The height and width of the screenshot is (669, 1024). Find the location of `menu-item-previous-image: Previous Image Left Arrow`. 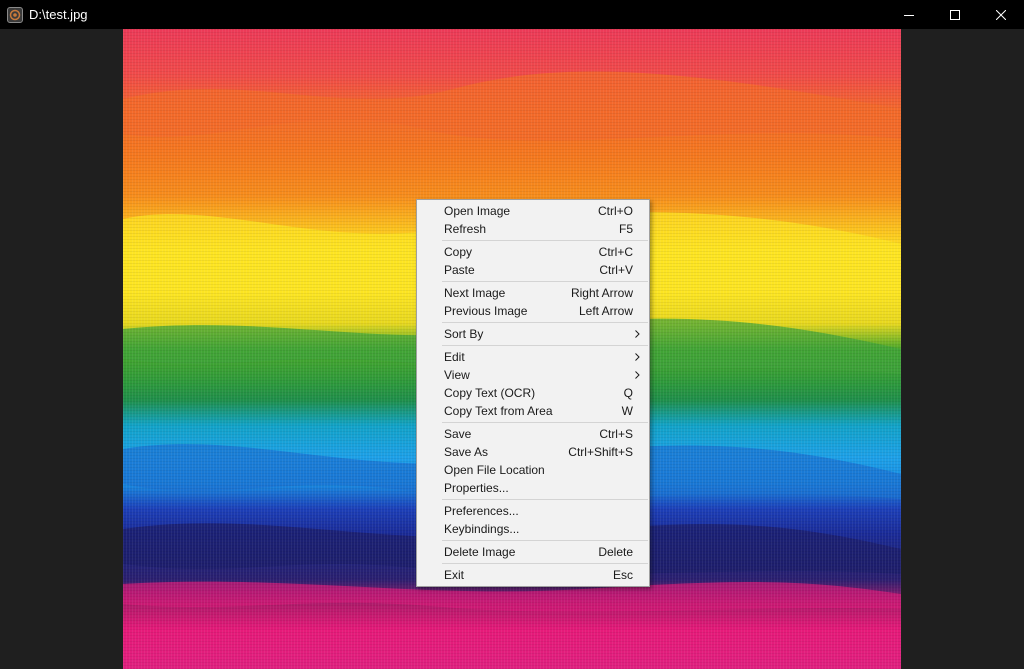

menu-item-previous-image: Previous Image Left Arrow is located at coordinates (533, 311).